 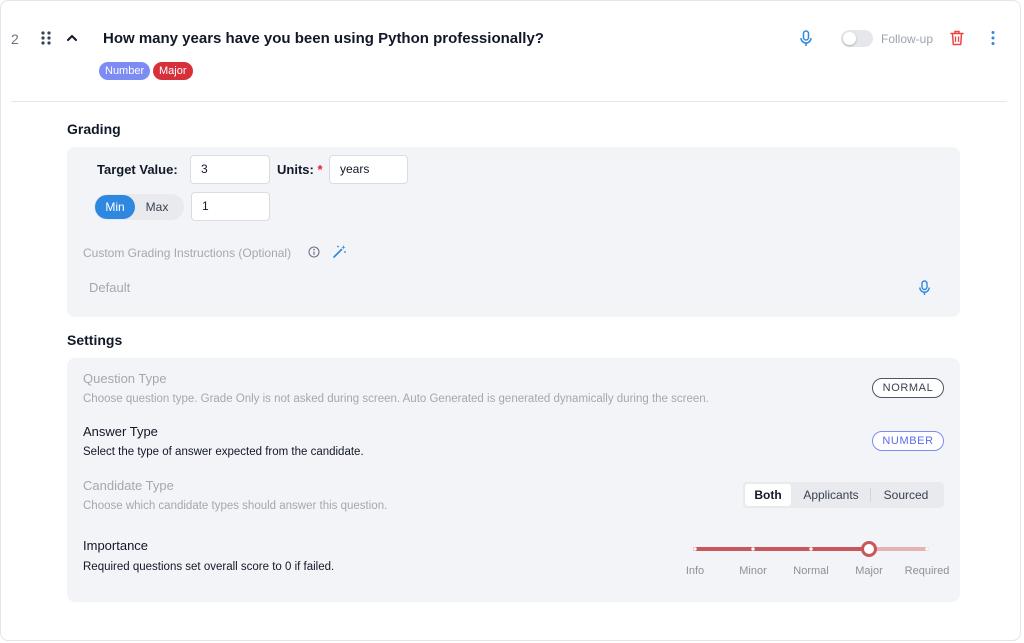 What do you see at coordinates (957, 38) in the screenshot?
I see `trash-icon` at bounding box center [957, 38].